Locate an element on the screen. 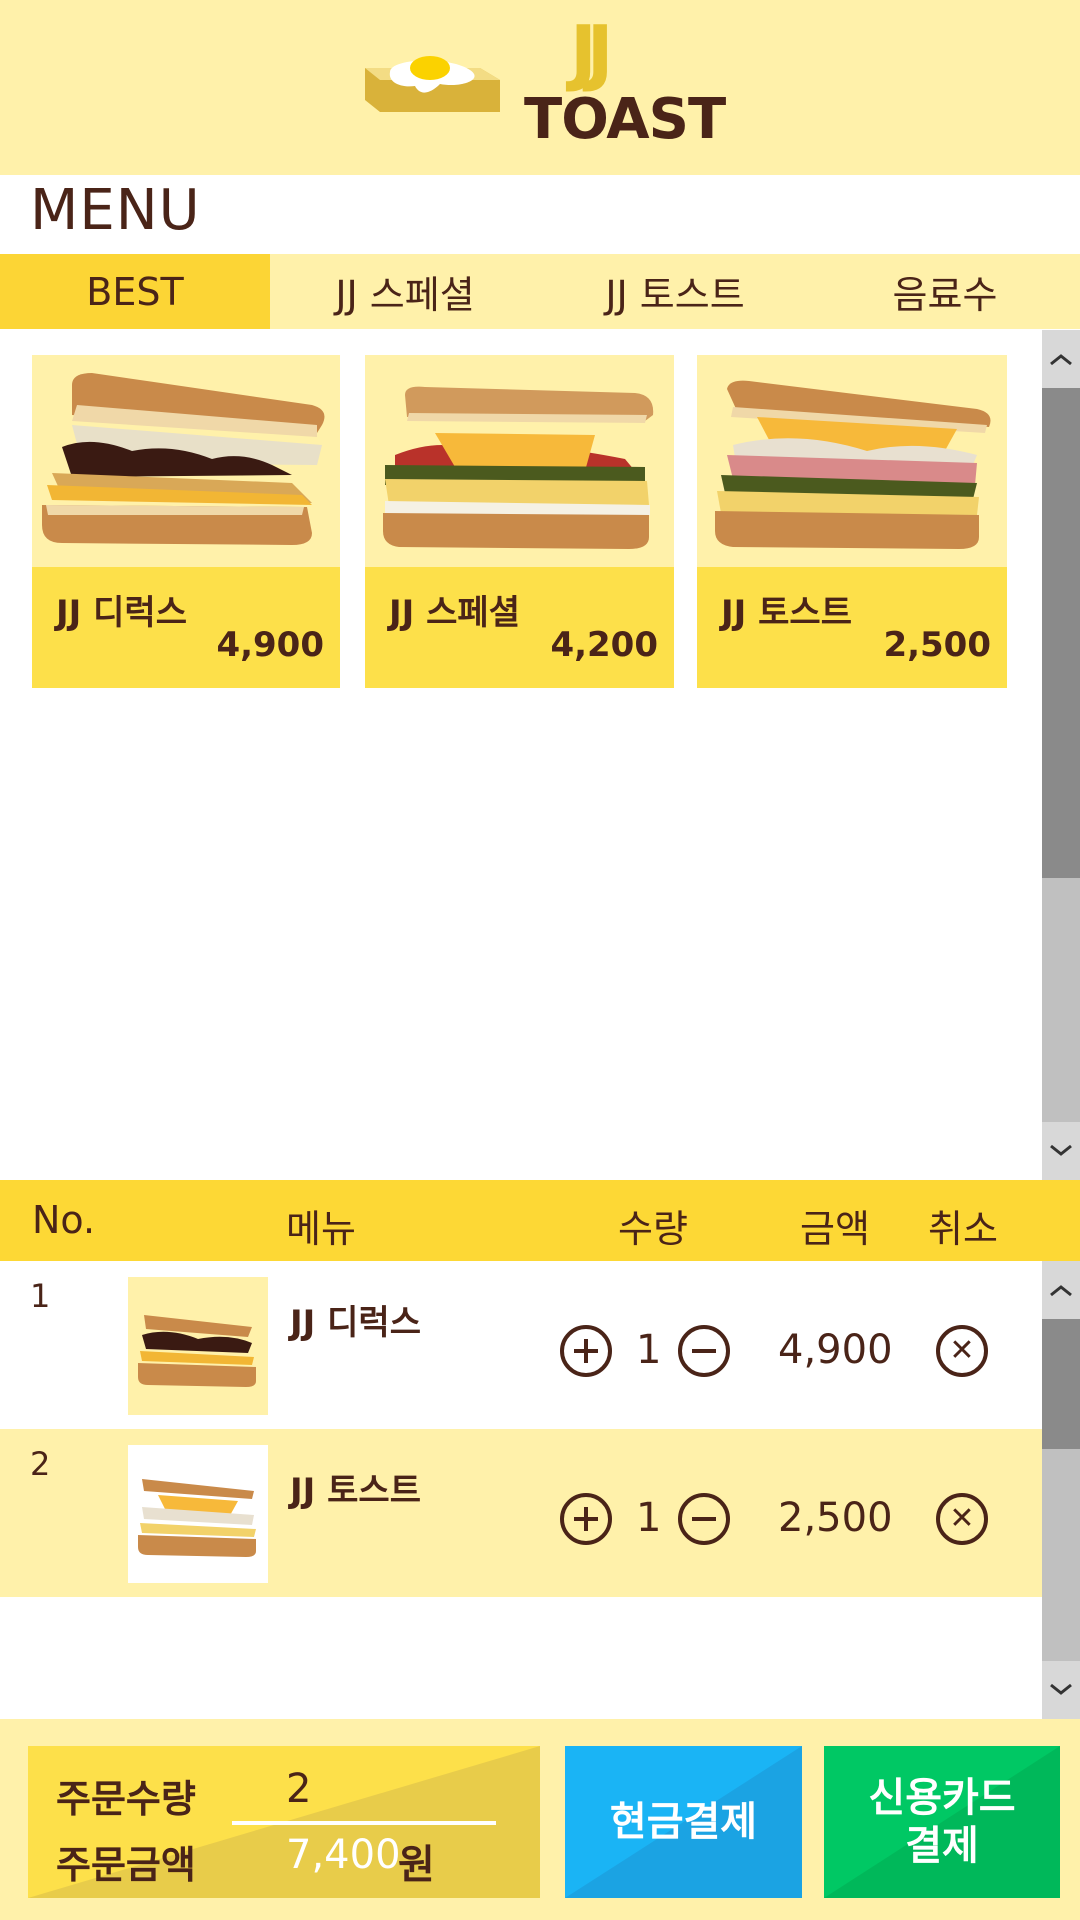  product-info: JJ 토스트 2,500 is located at coordinates (852, 627).